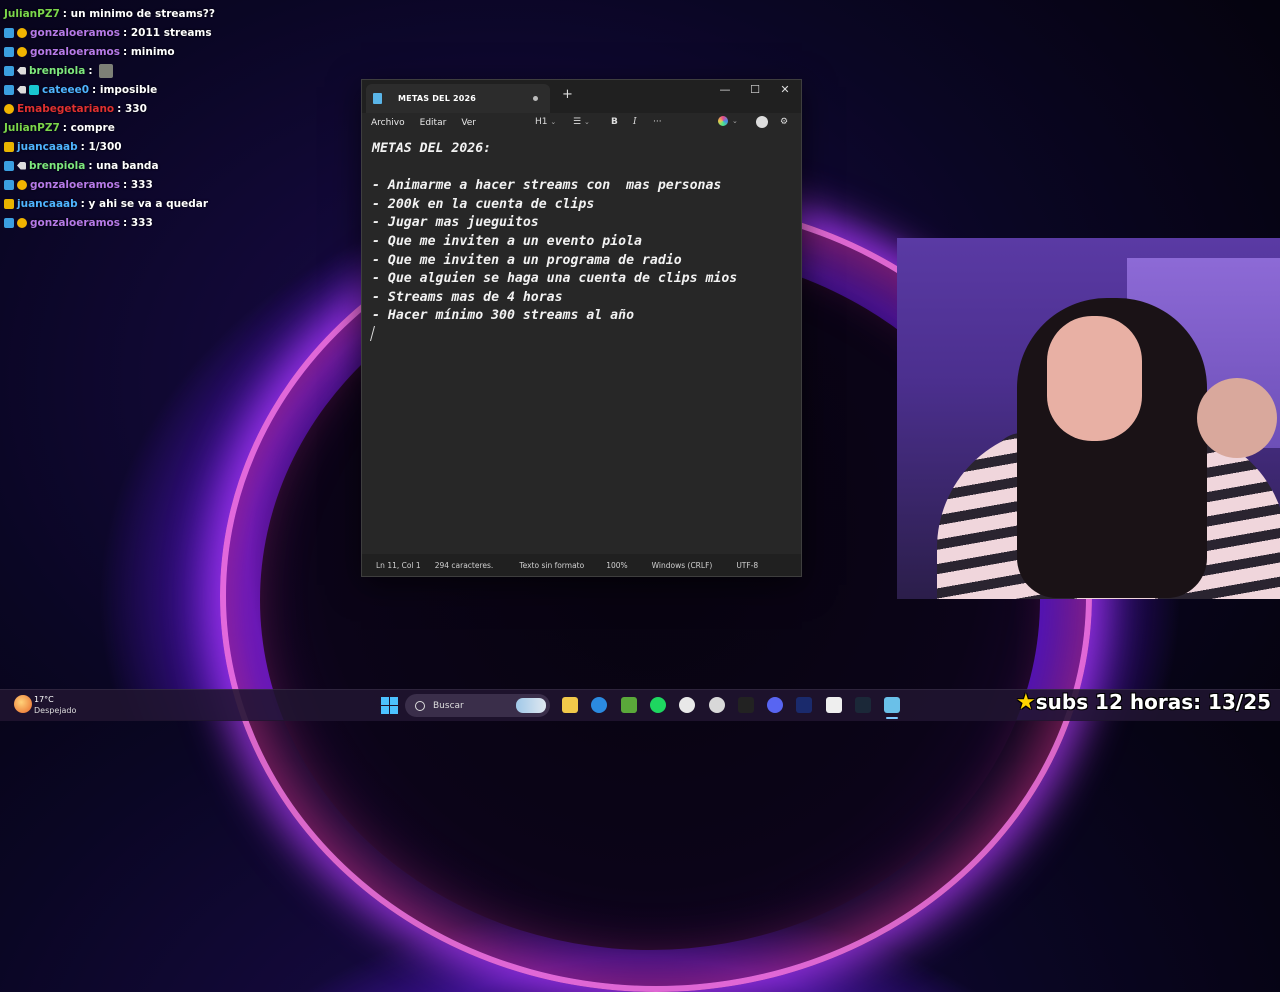 The height and width of the screenshot is (992, 1280). I want to click on davinci-icon, so click(745, 705).